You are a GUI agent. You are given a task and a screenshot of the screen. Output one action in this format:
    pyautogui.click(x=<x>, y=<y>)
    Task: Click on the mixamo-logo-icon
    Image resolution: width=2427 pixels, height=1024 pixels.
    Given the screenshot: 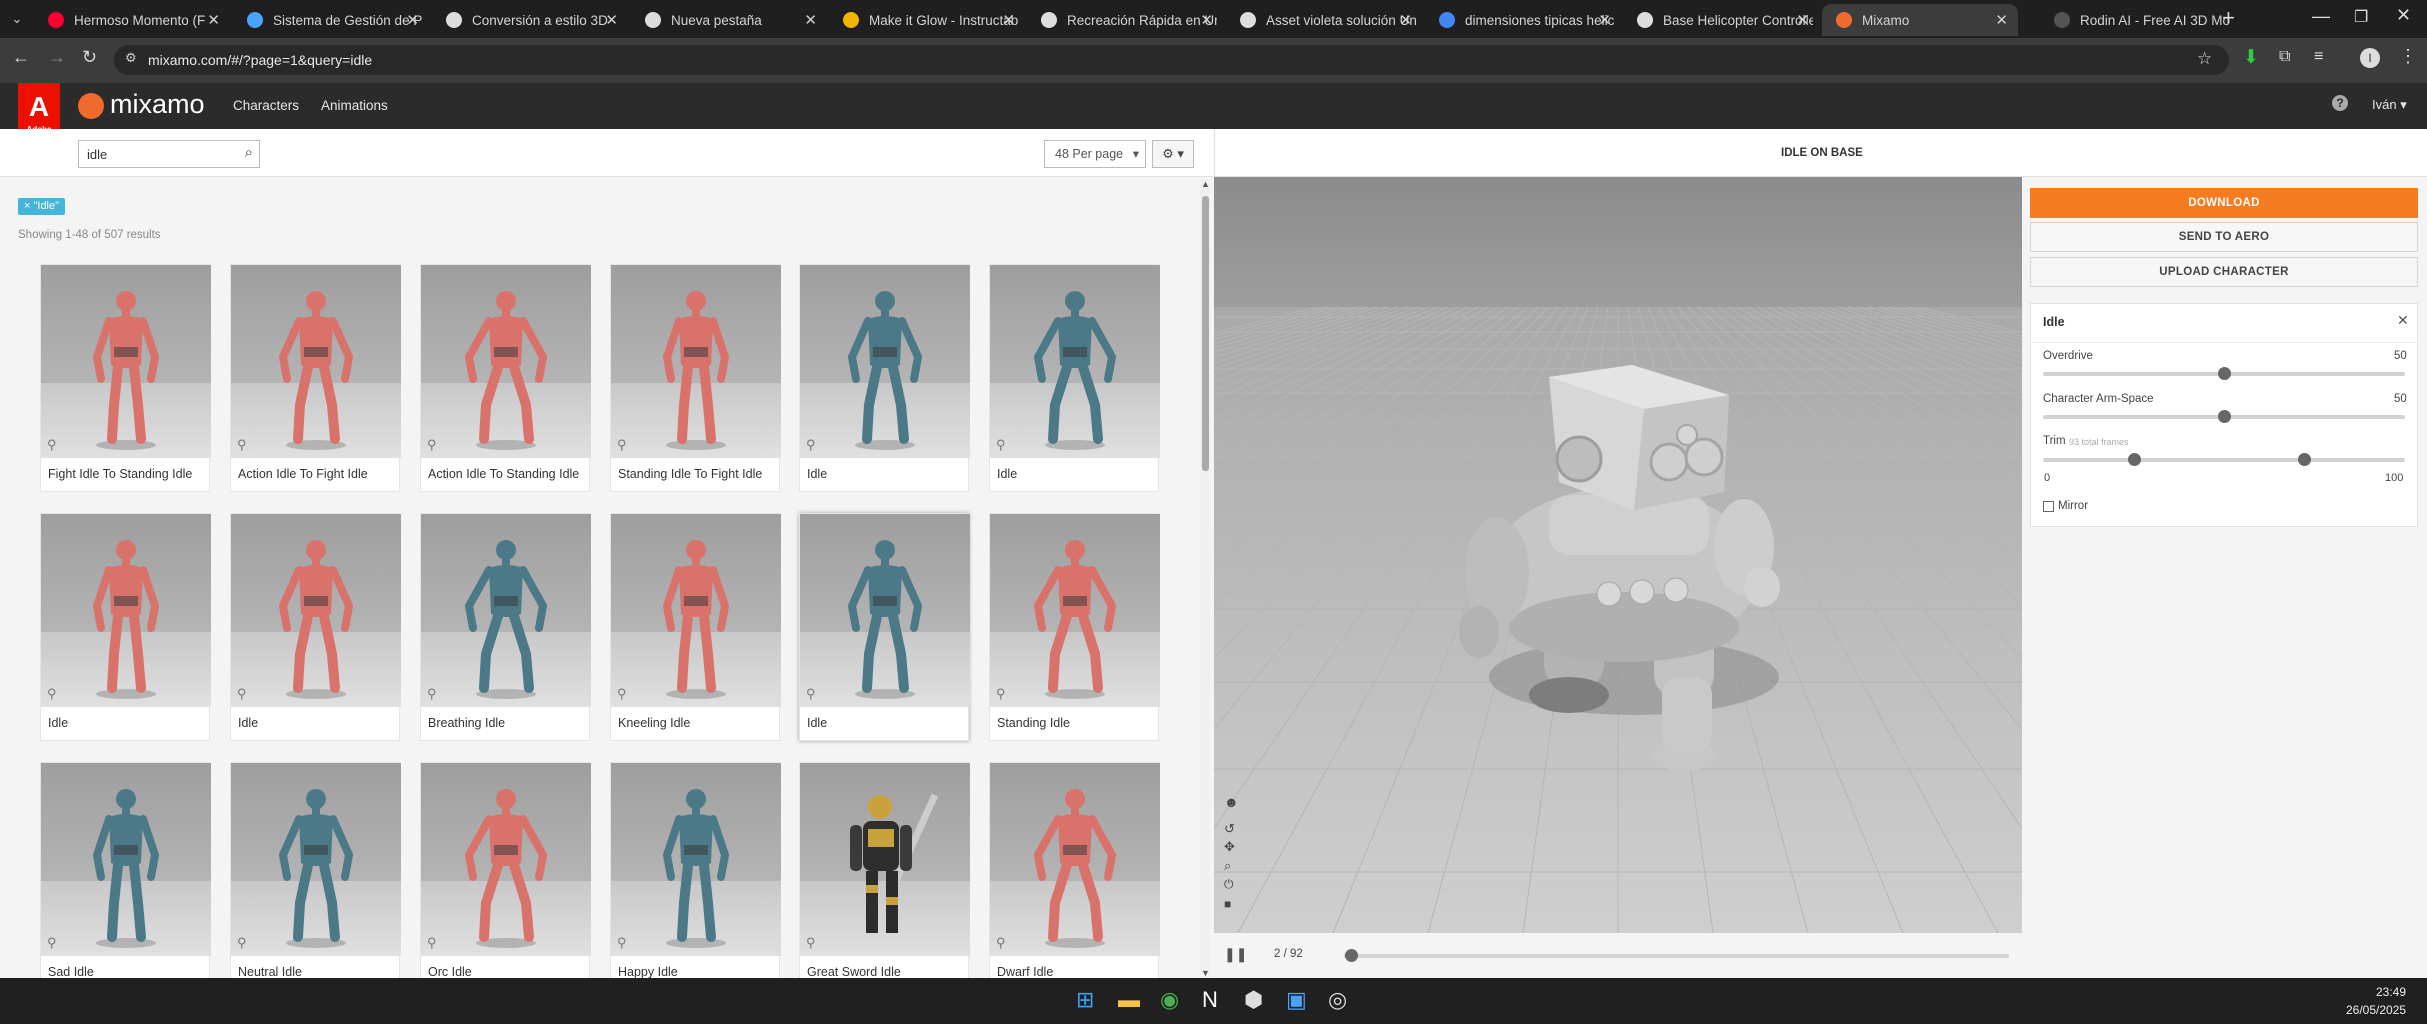 What is the action you would take?
    pyautogui.click(x=91, y=106)
    